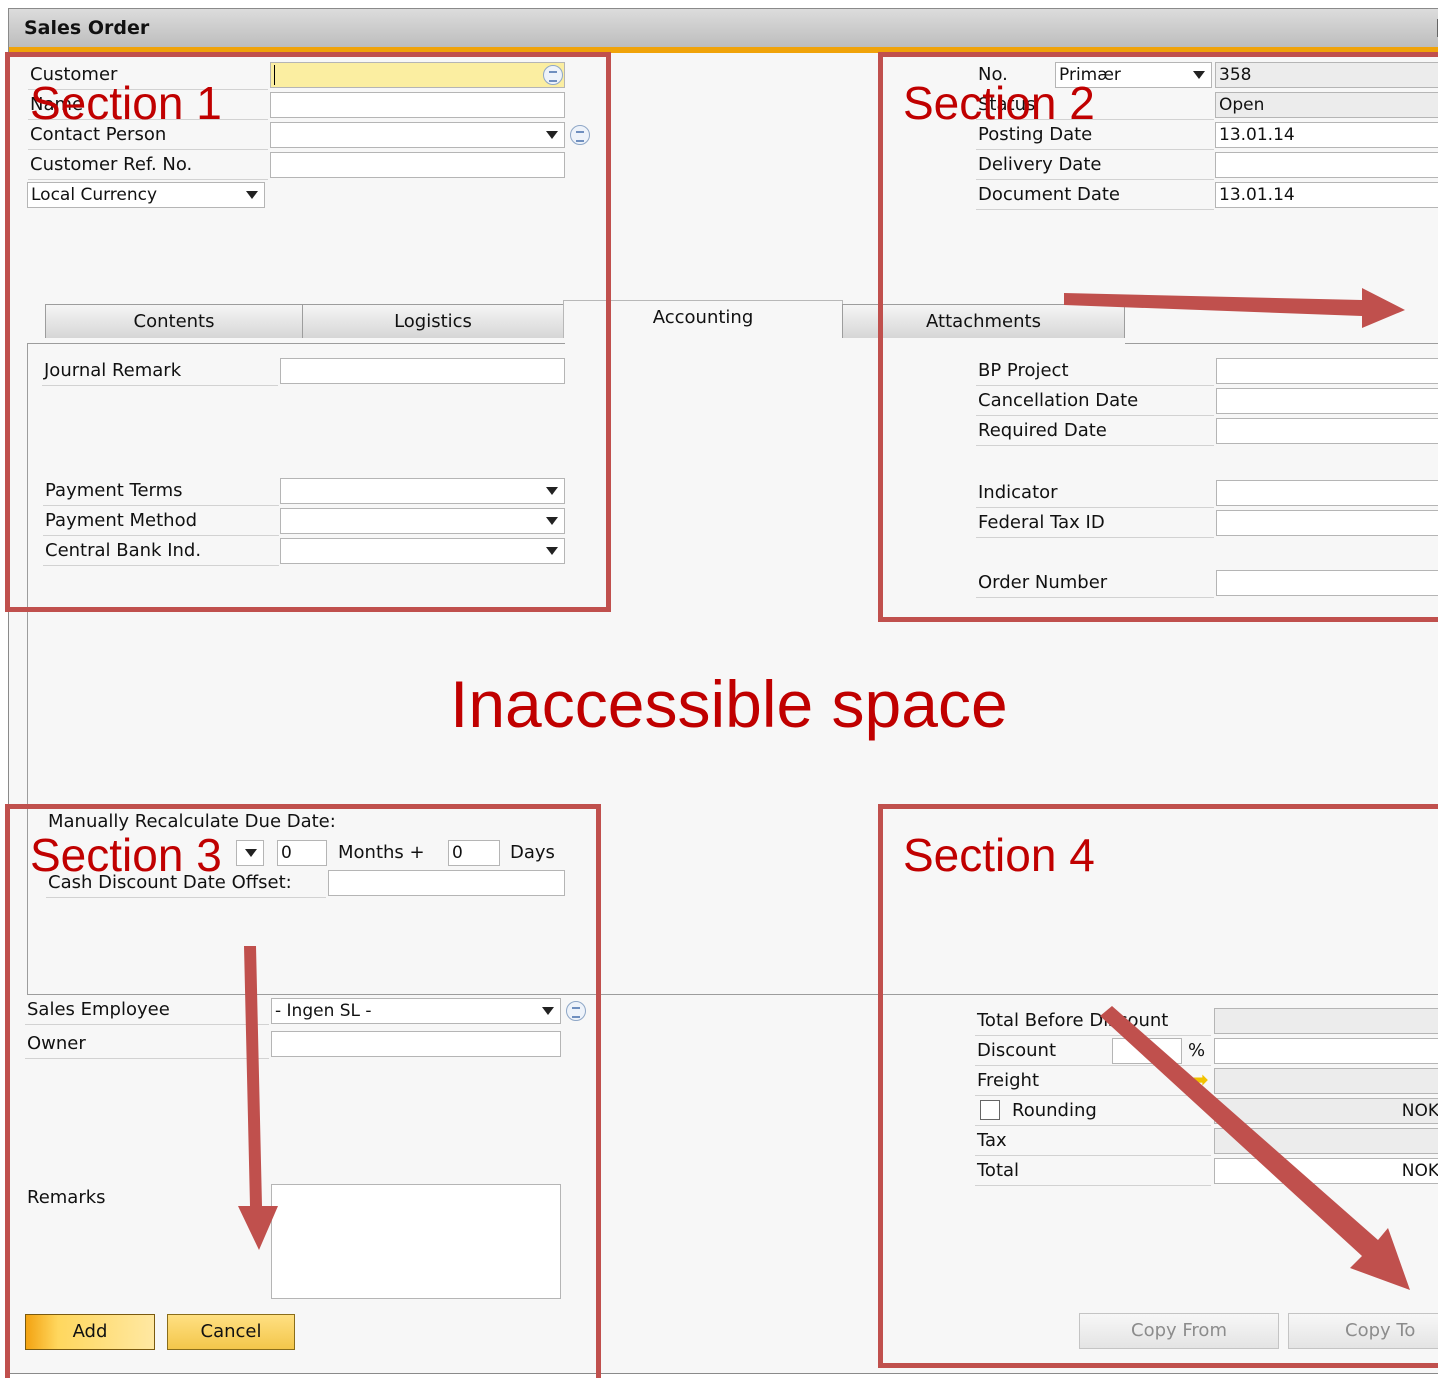 This screenshot has width=1438, height=1378. I want to click on arrow-diagonal-annotation, so click(1255, 1148).